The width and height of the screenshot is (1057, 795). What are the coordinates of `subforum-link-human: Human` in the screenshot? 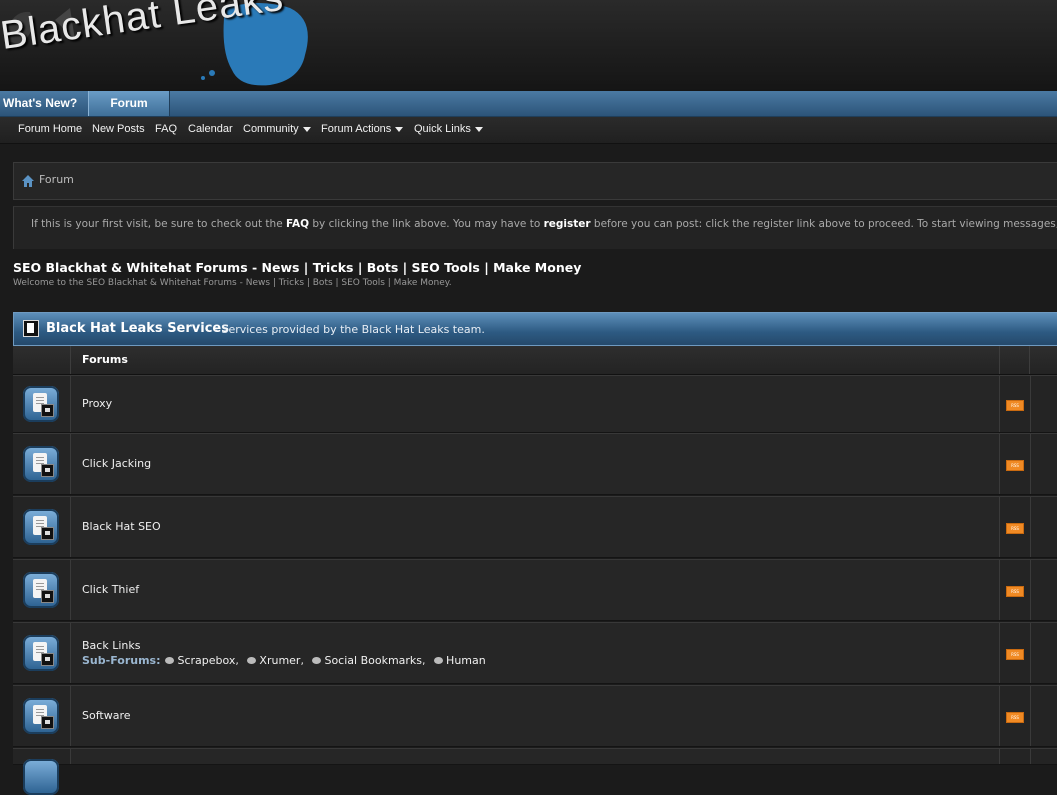 It's located at (466, 660).